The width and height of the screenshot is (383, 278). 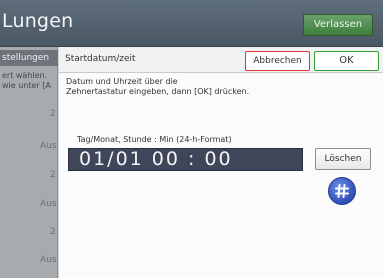 What do you see at coordinates (221, 60) in the screenshot?
I see `dialog-titlebar: Startdatum/zeit Abbrechen OK` at bounding box center [221, 60].